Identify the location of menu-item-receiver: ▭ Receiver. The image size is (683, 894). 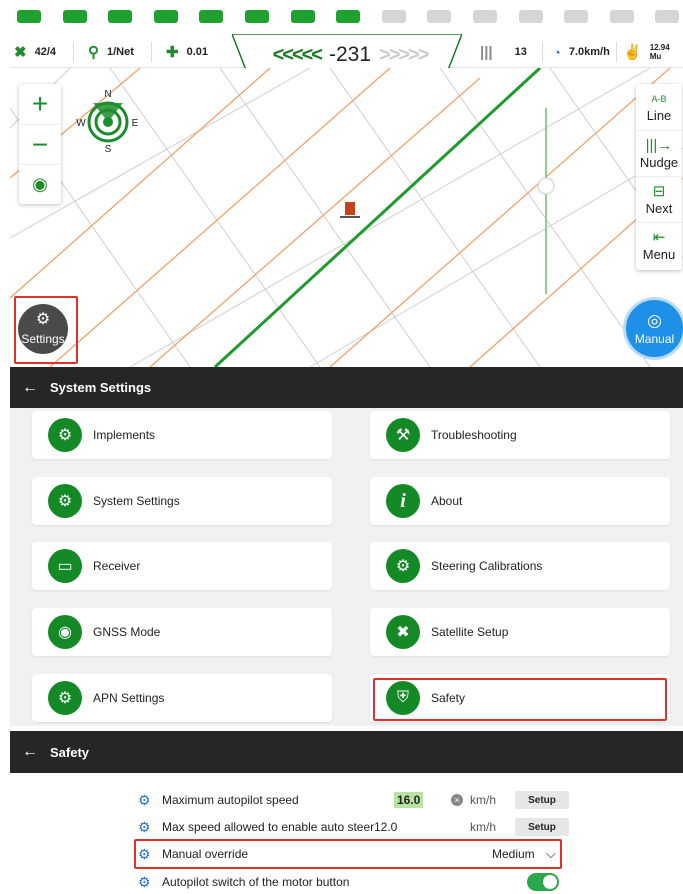
(182, 566).